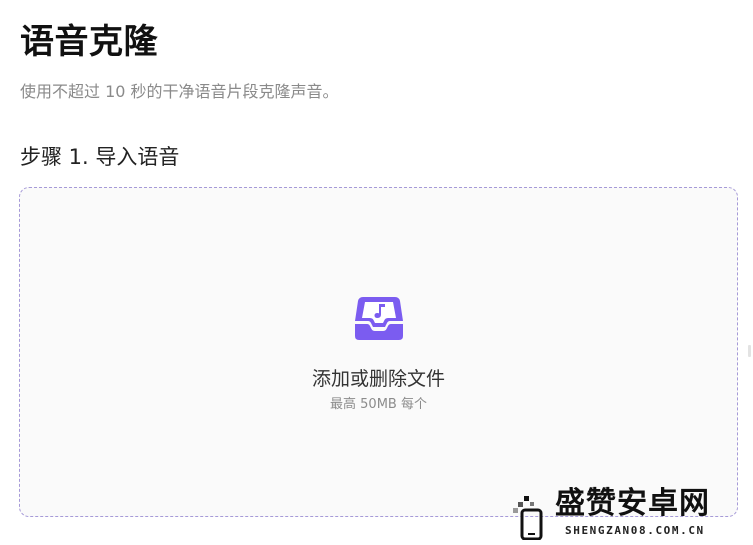 The image size is (753, 545). What do you see at coordinates (179, 91) in the screenshot?
I see `page-subtitle: 使用不超过 10 秒的干净语音片段克隆声音。` at bounding box center [179, 91].